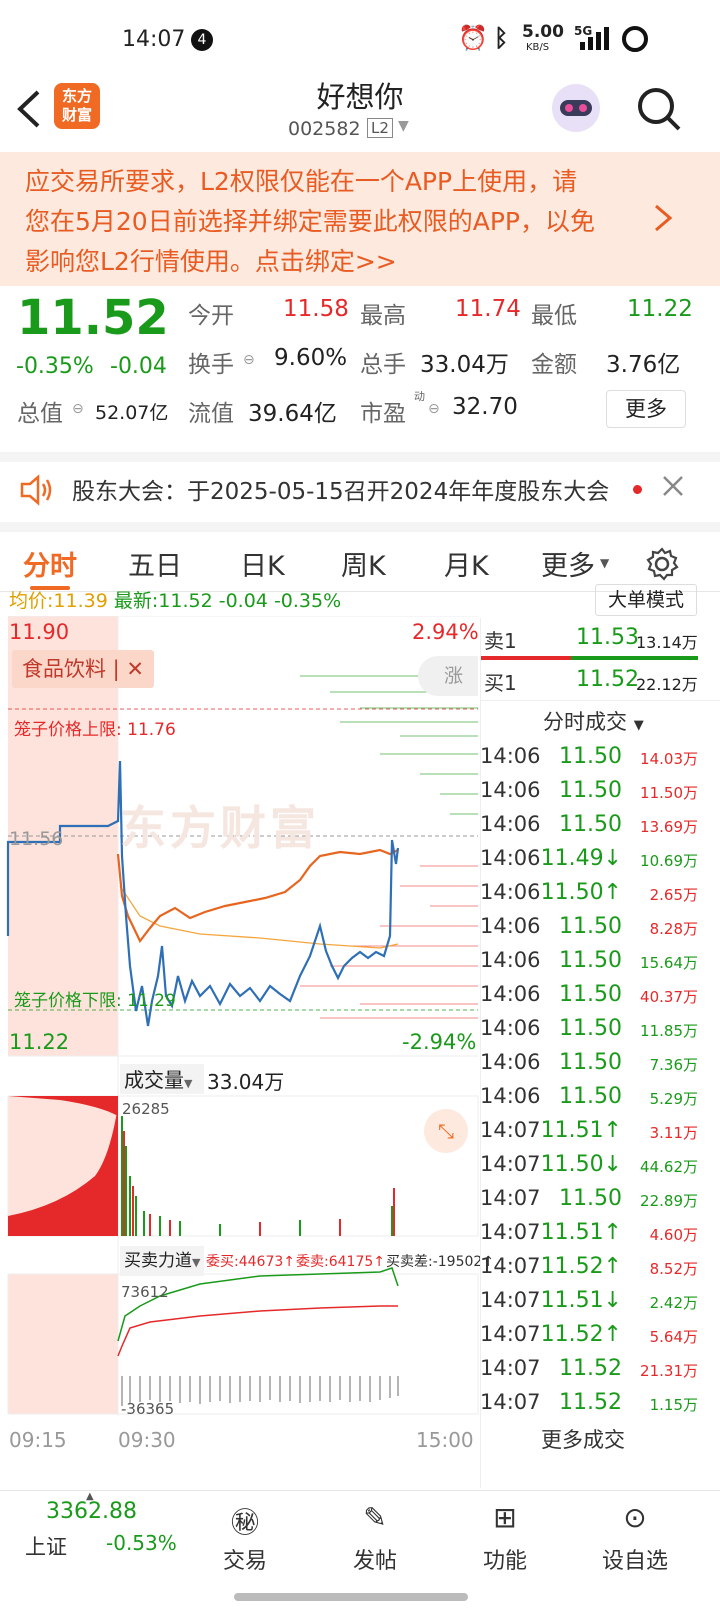  I want to click on level-badge: L2, so click(380, 128).